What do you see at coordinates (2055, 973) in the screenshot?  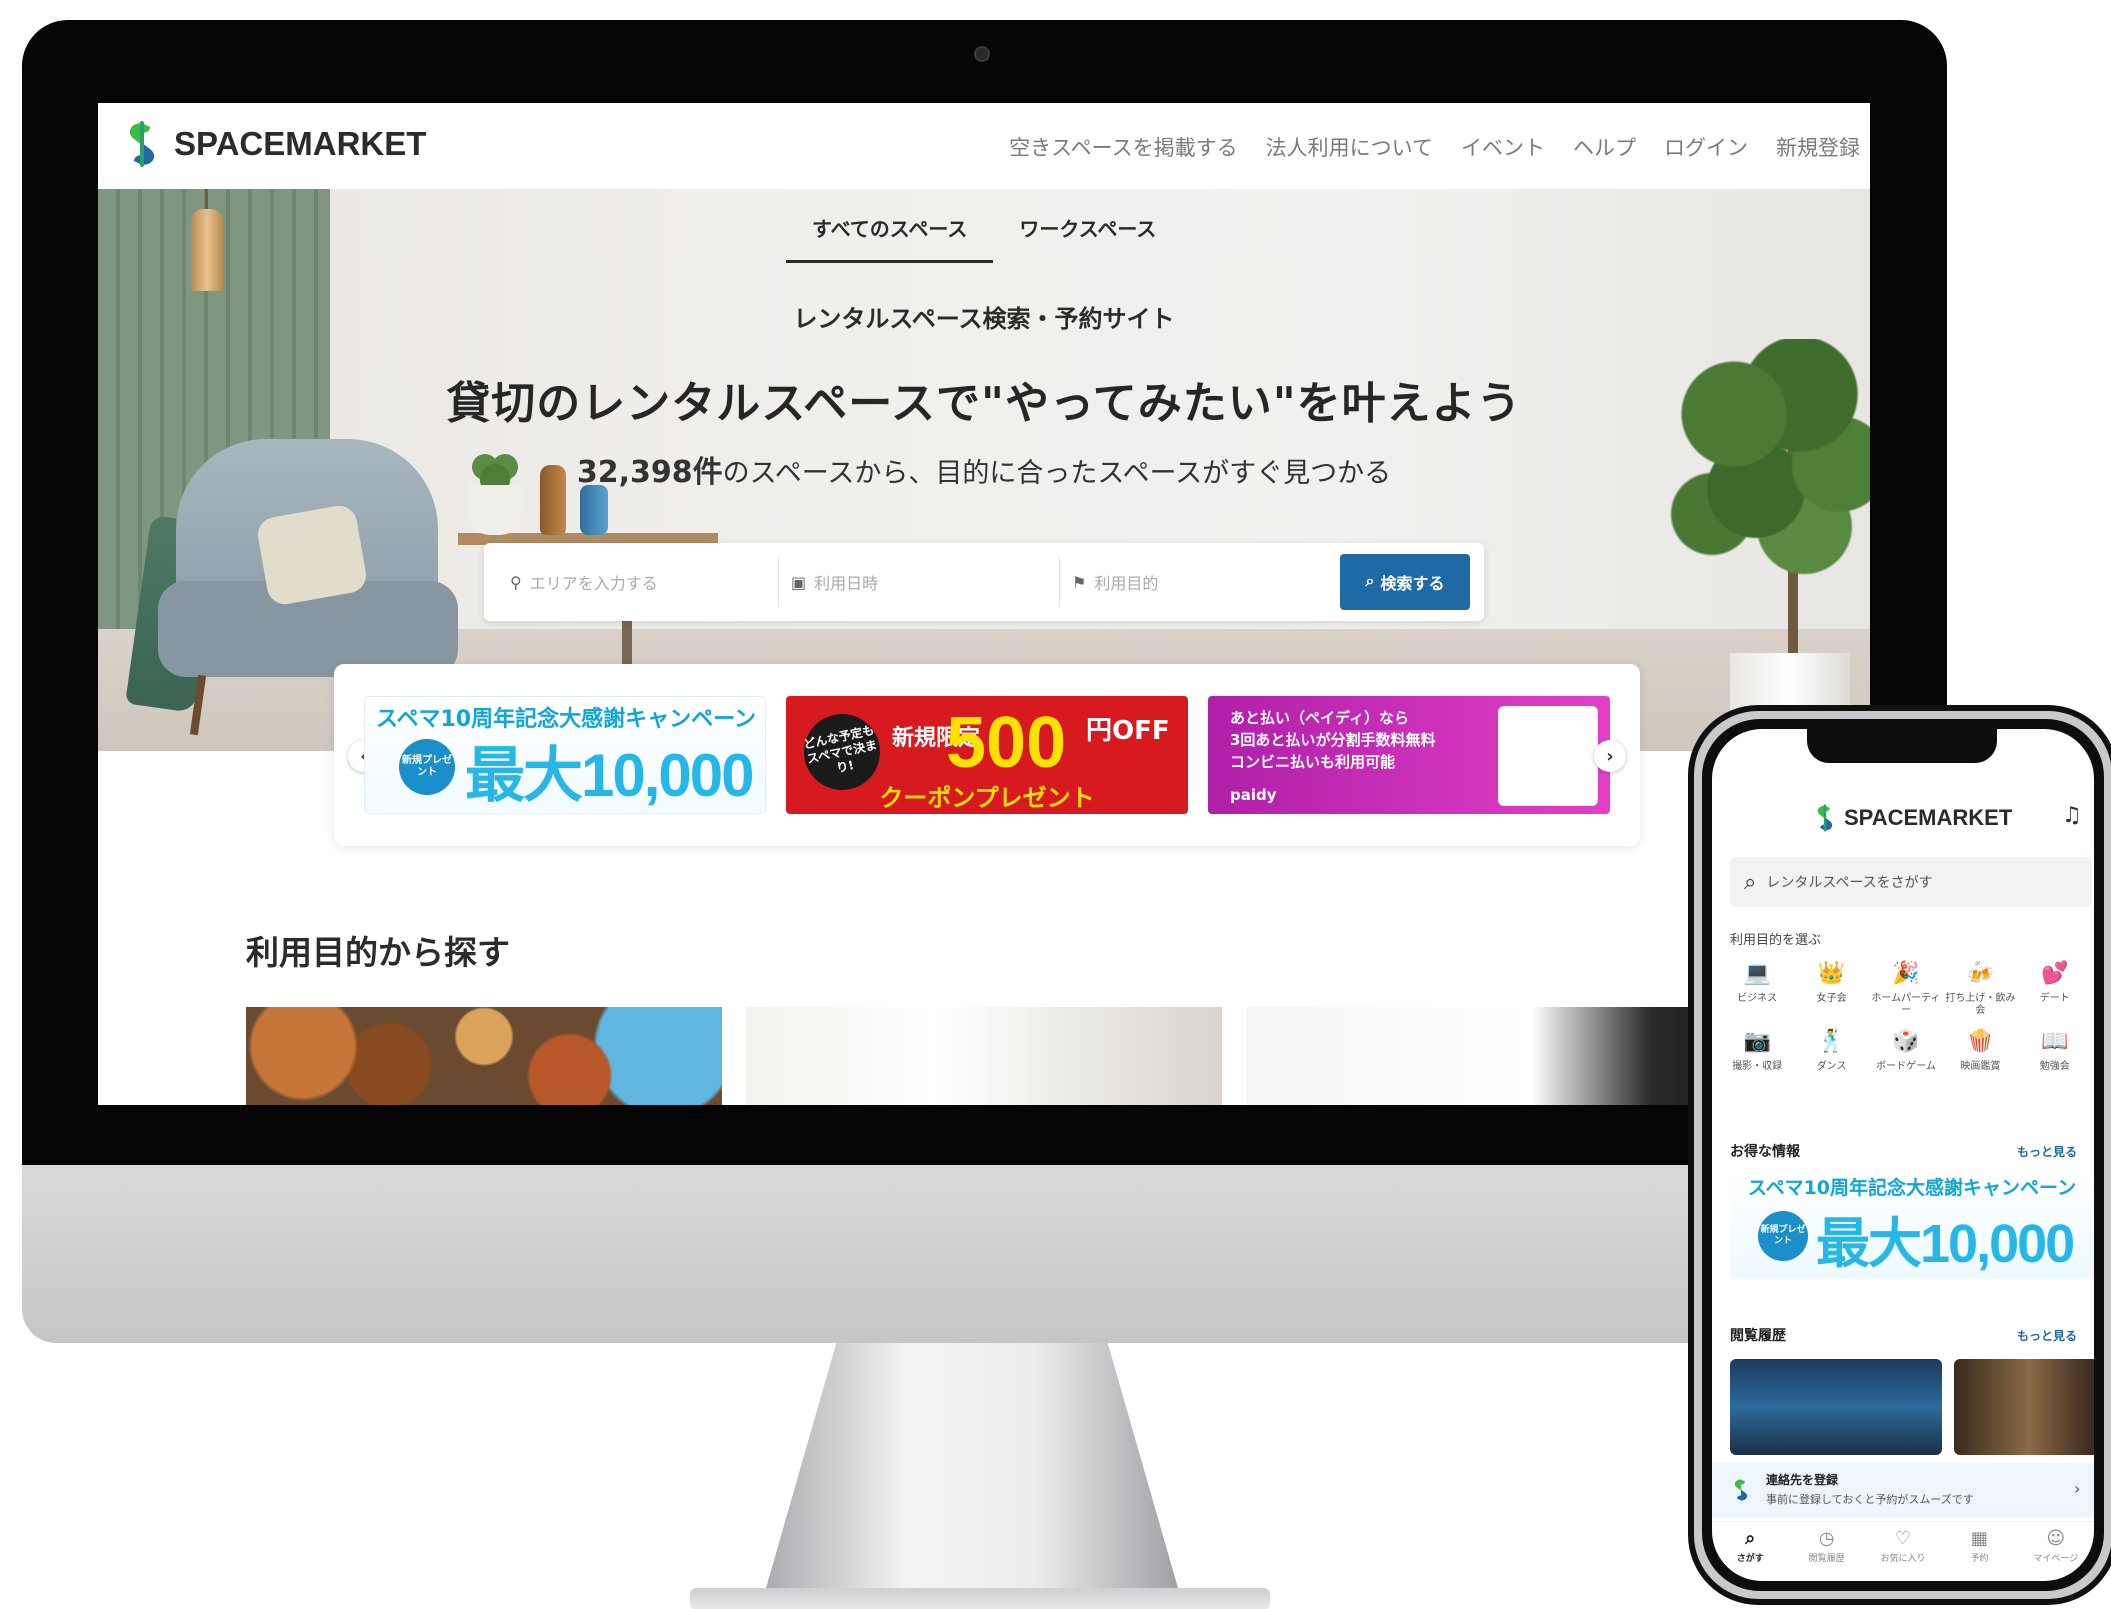 I see `heart-icon: 💕` at bounding box center [2055, 973].